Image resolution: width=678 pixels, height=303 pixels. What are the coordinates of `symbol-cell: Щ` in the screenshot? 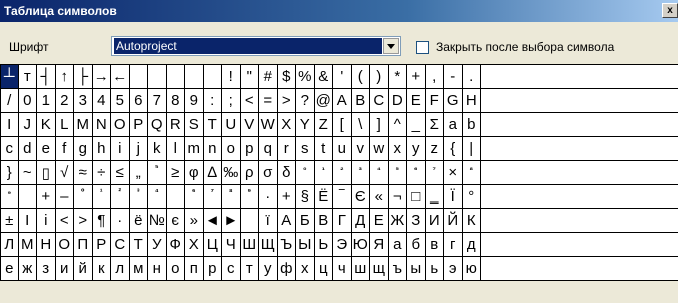 It's located at (268, 244).